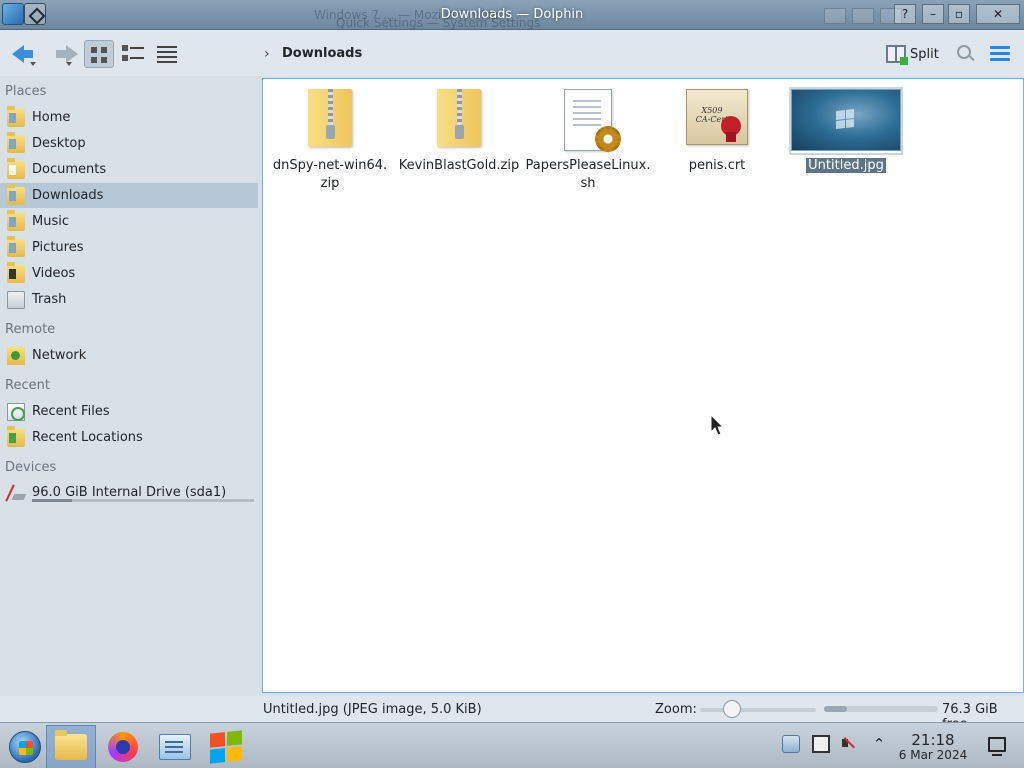 The image size is (1024, 768). What do you see at coordinates (175, 746) in the screenshot?
I see `taskbar-system-settings` at bounding box center [175, 746].